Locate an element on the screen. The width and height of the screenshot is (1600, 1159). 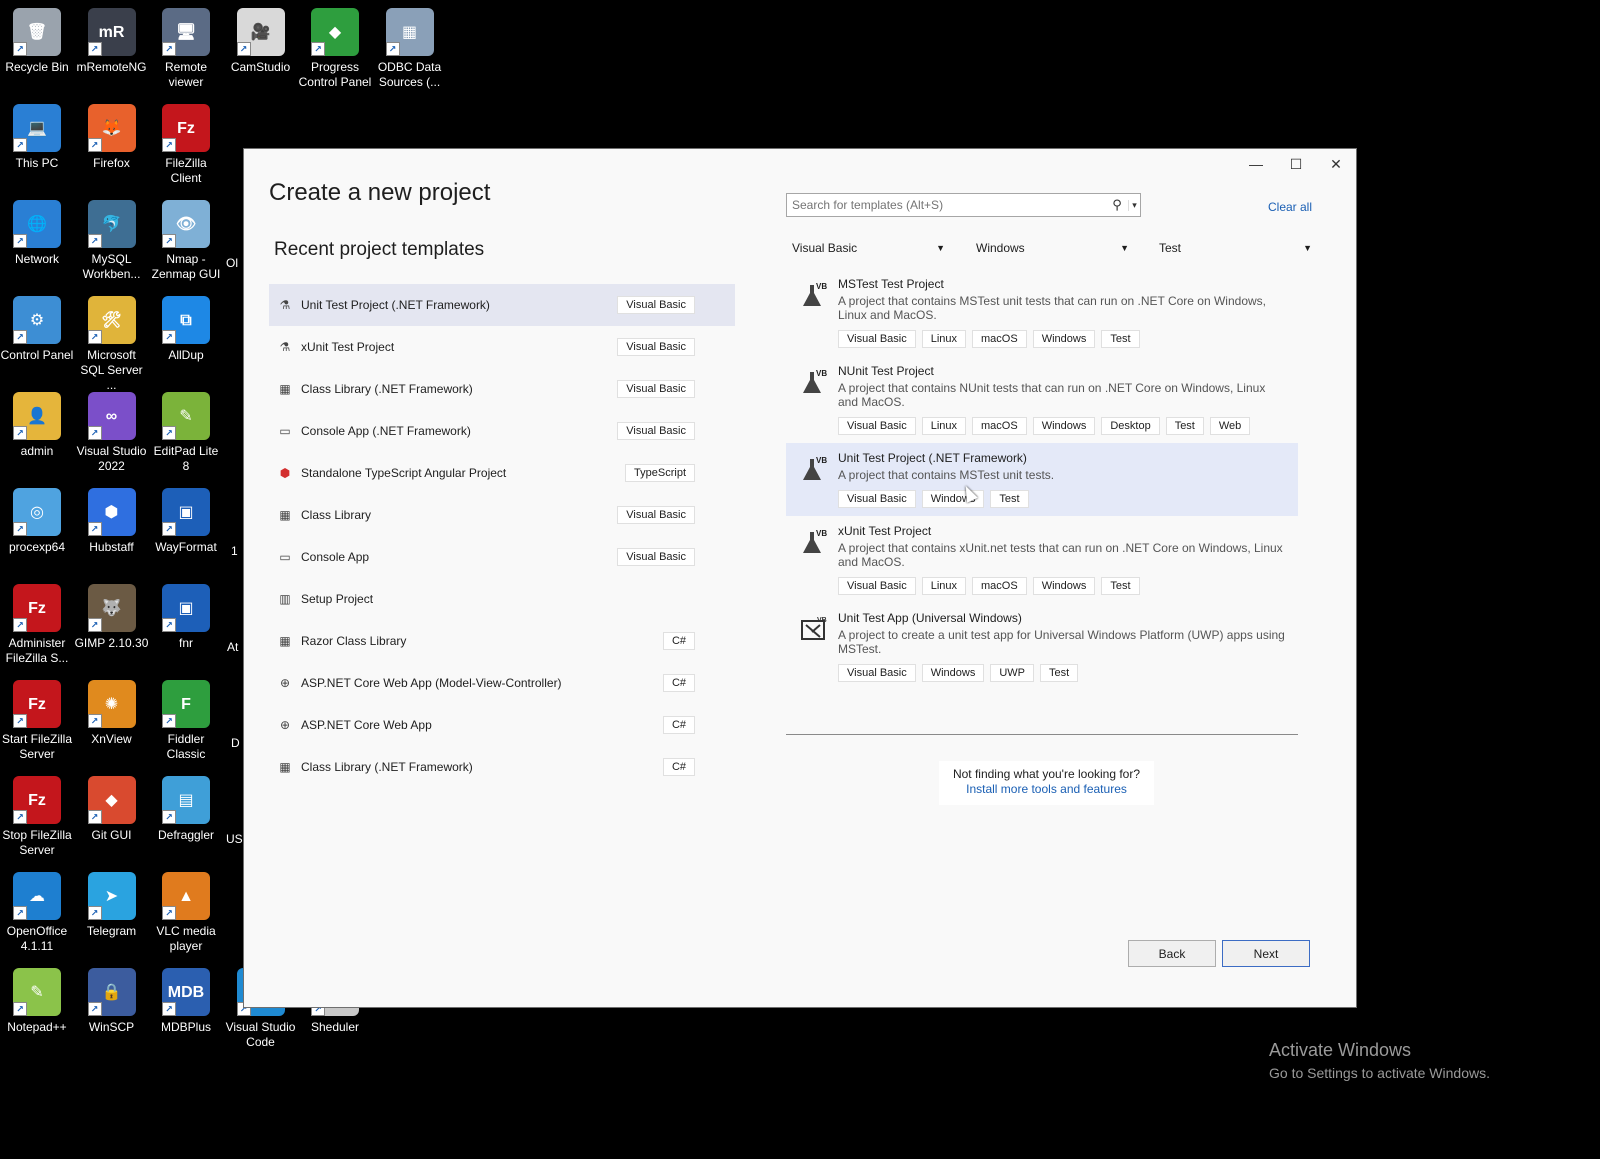
desktop-icon-network: 🌐 ↗ Network is located at coordinates (37, 233).